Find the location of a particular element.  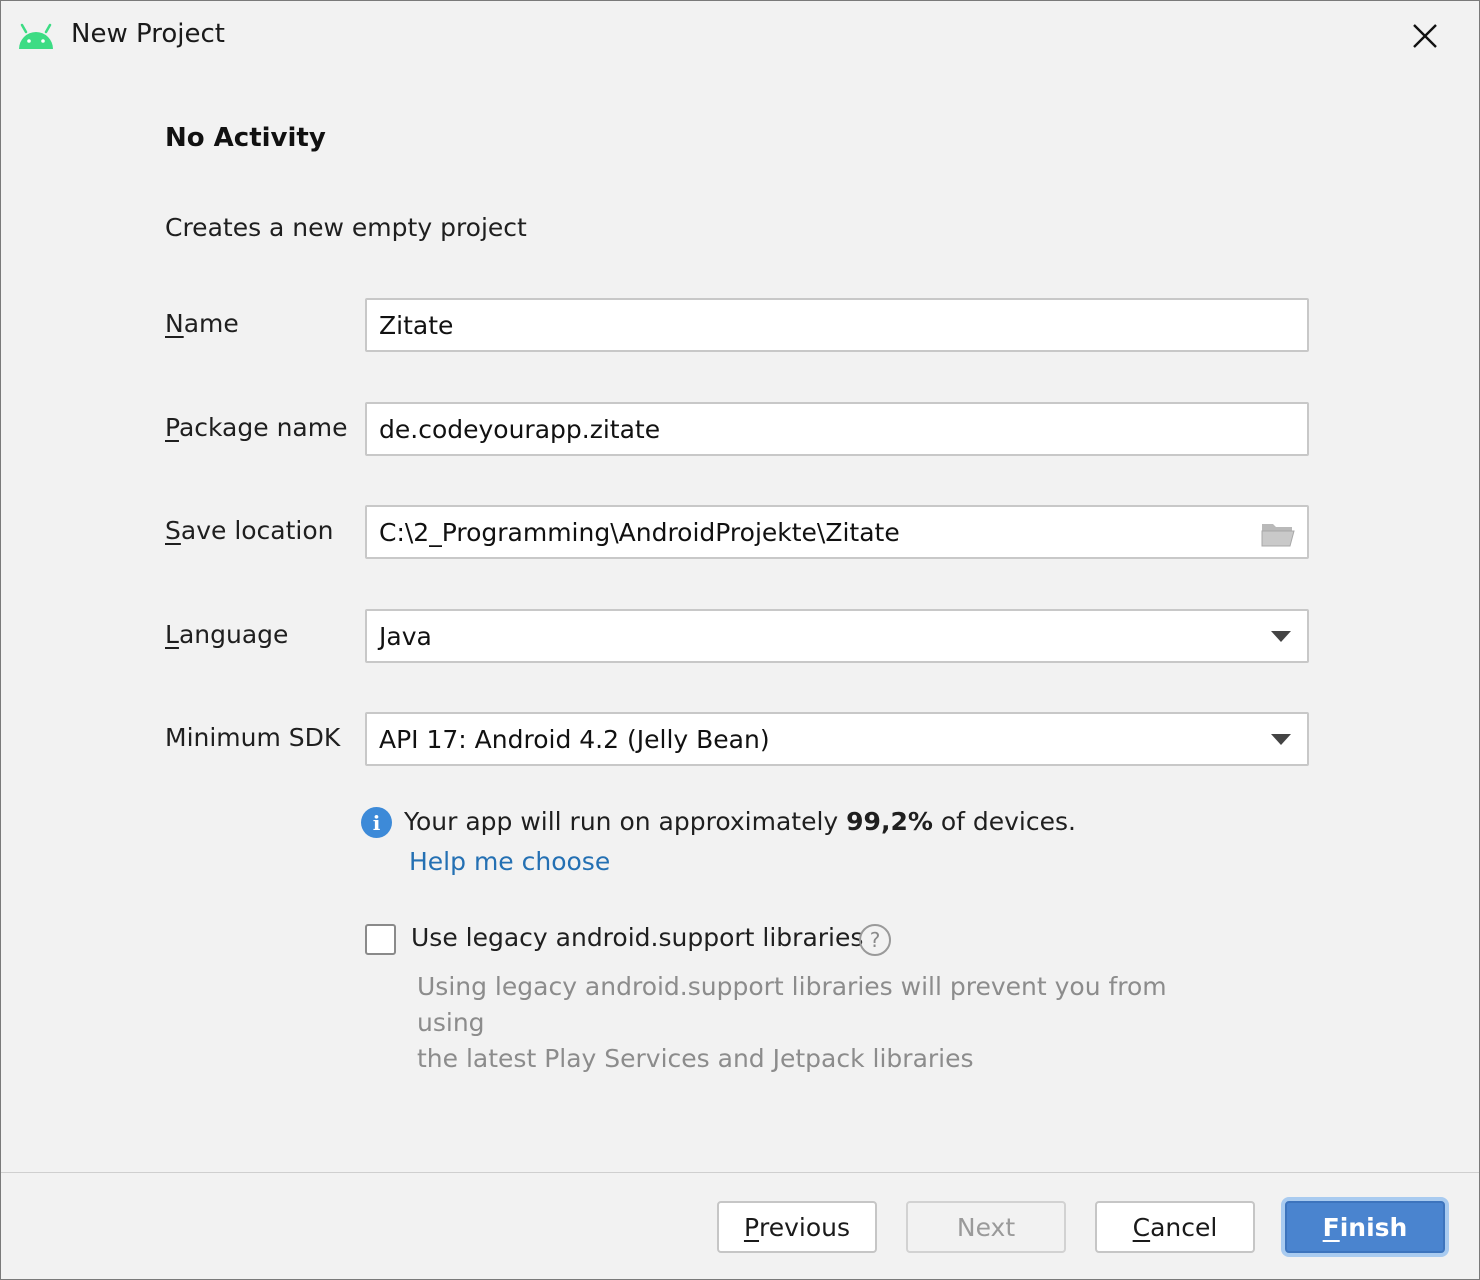

name-field is located at coordinates (837, 325).